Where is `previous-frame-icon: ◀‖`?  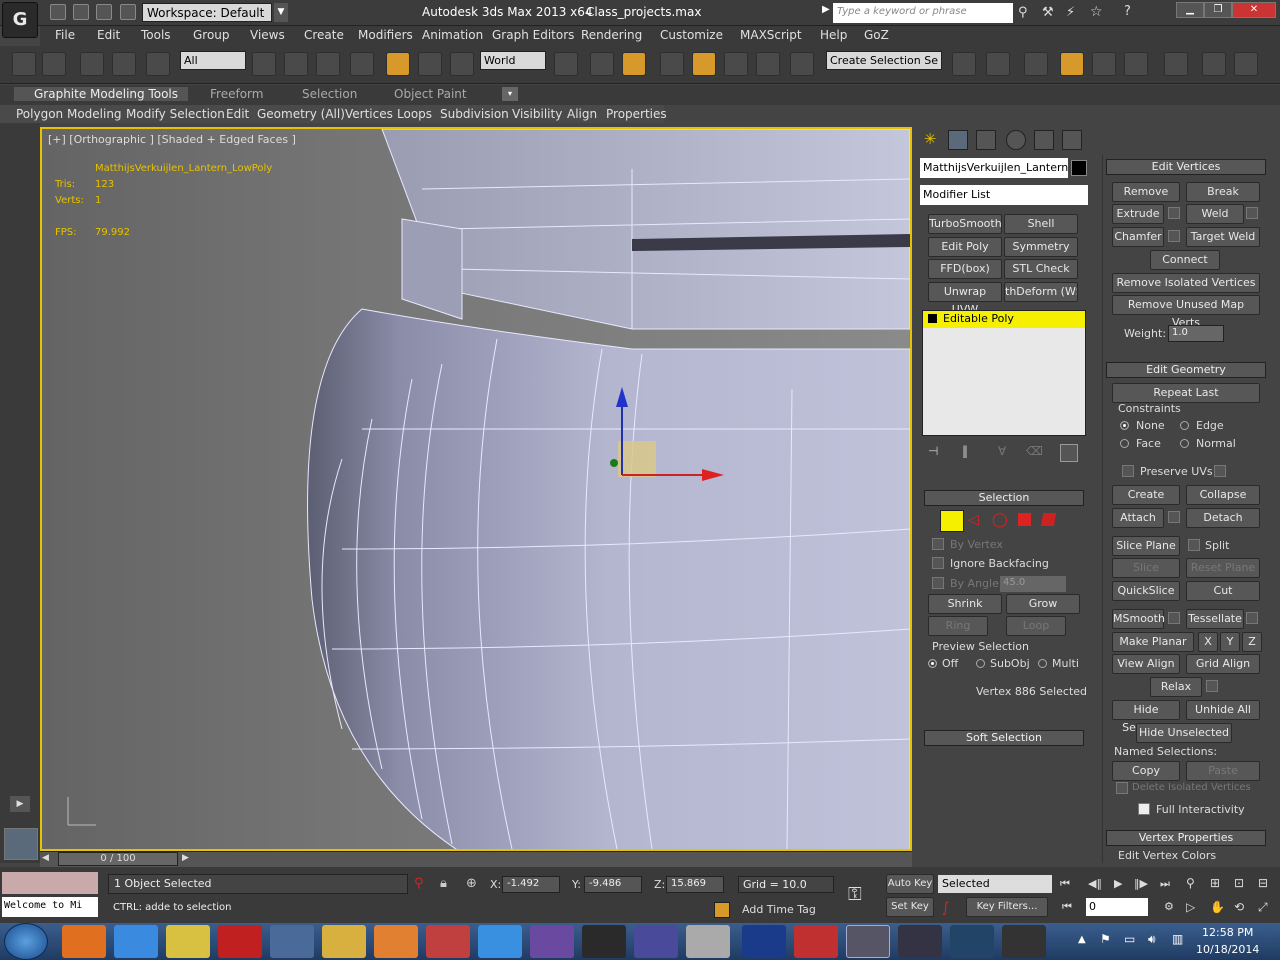 previous-frame-icon: ◀‖ is located at coordinates (1095, 883).